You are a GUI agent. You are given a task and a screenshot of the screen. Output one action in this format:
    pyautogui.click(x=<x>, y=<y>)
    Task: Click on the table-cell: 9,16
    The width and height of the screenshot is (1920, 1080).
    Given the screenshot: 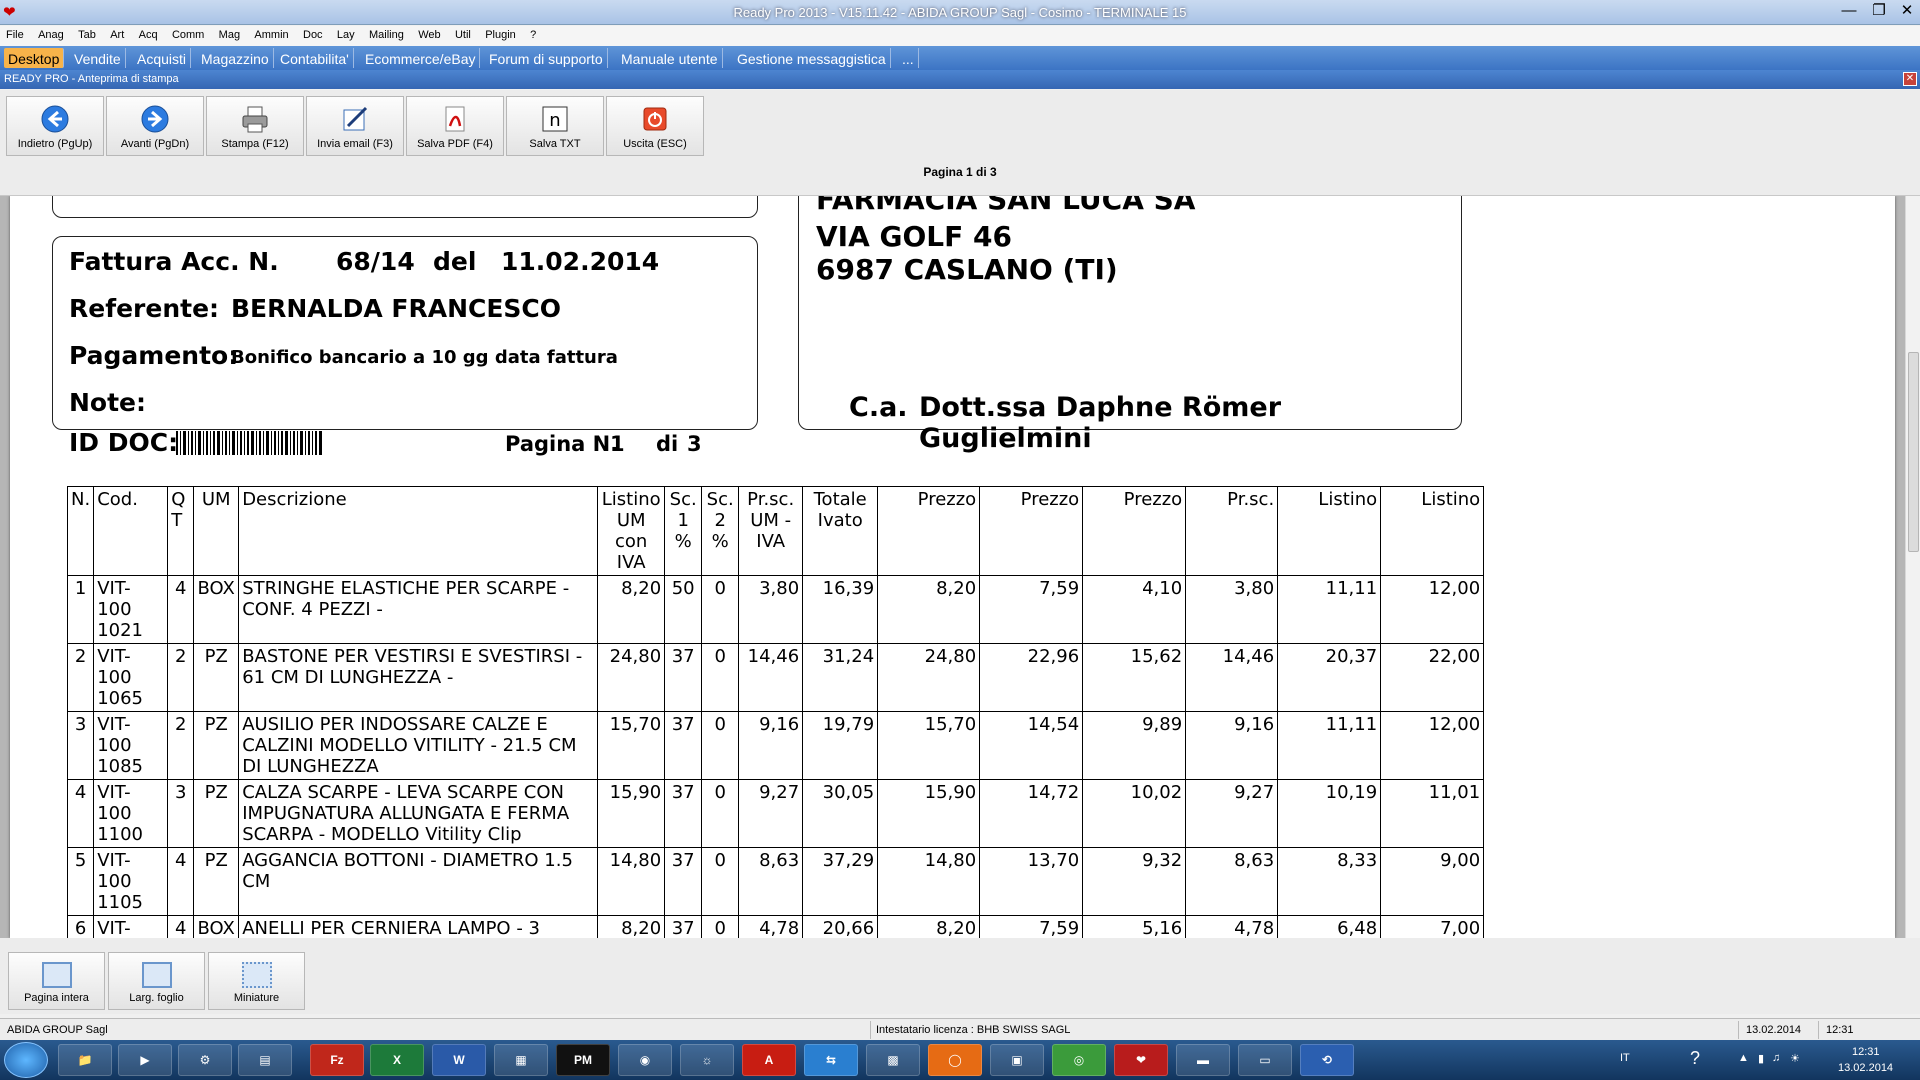 What is the action you would take?
    pyautogui.click(x=771, y=745)
    